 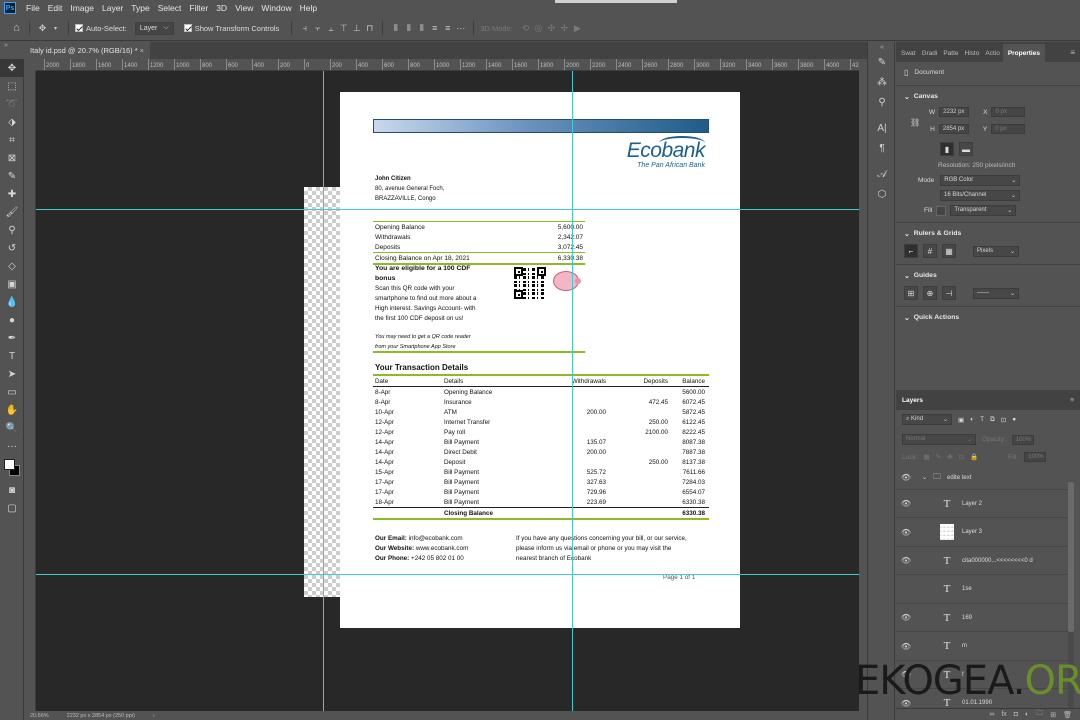 What do you see at coordinates (982, 618) in the screenshot?
I see `layer-row: 👁 T 169` at bounding box center [982, 618].